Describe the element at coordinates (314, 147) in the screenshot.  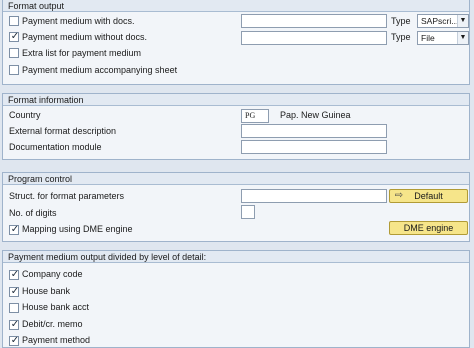
I see `doc-module-input` at that location.